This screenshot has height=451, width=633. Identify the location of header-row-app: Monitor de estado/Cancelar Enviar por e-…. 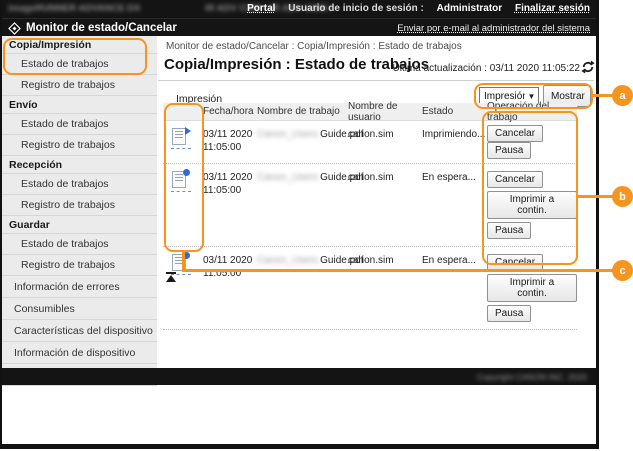
(298, 27).